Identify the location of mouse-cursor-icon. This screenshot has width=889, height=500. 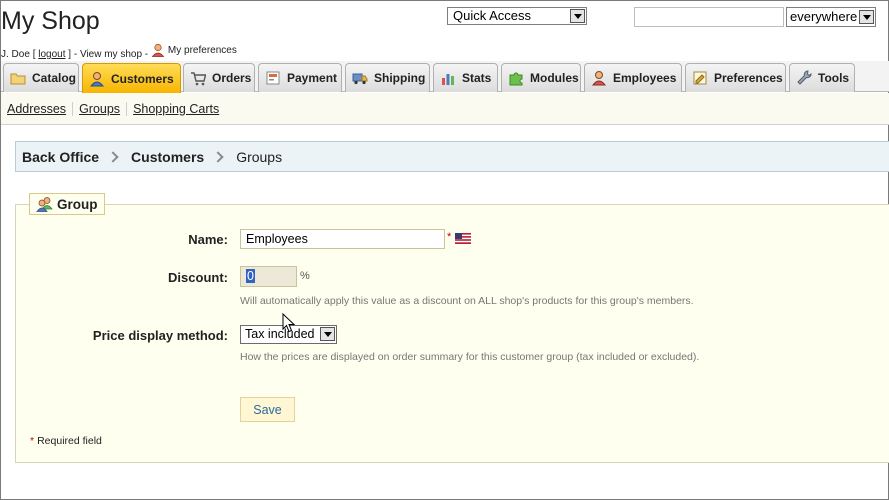
(289, 323).